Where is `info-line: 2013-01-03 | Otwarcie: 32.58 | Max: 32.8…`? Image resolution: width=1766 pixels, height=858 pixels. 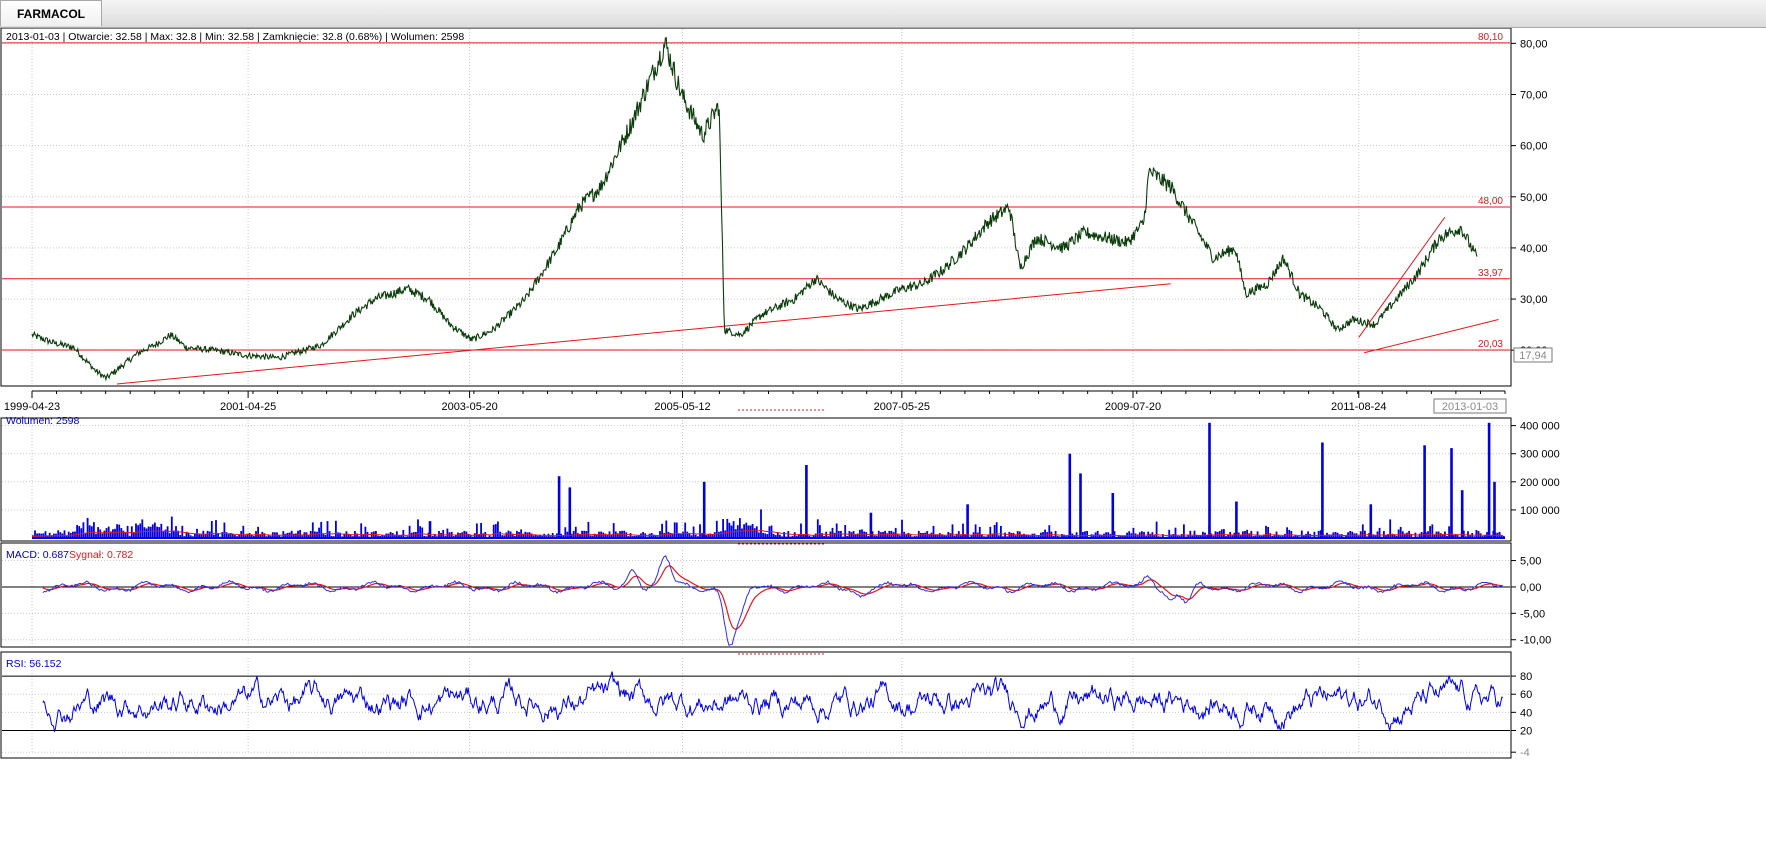
info-line: 2013-01-03 | Otwarcie: 32.58 | Max: 32.8… is located at coordinates (235, 37).